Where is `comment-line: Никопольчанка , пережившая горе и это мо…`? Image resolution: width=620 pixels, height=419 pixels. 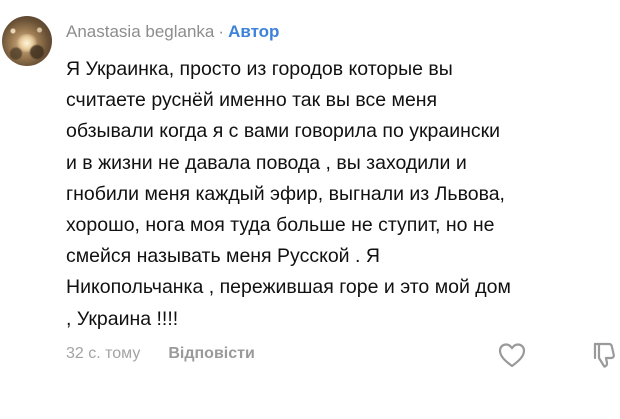 comment-line: Никопольчанка , пережившая горе и это мо… is located at coordinates (288, 287).